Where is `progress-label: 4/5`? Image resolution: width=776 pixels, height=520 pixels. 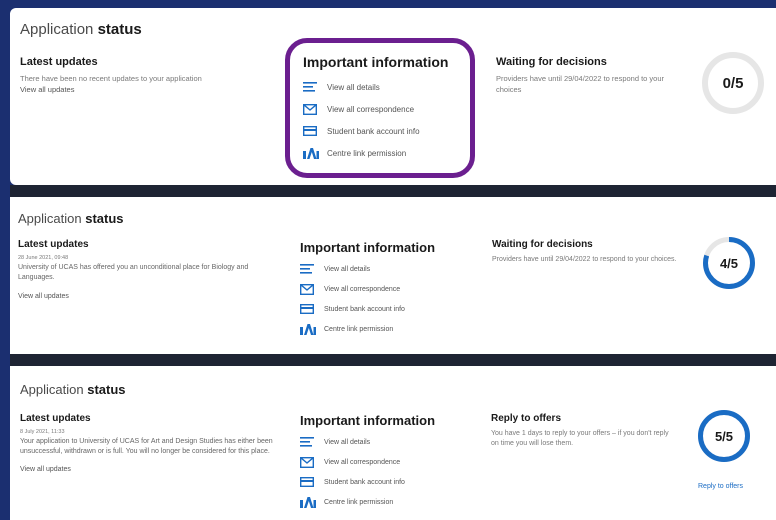 progress-label: 4/5 is located at coordinates (729, 263).